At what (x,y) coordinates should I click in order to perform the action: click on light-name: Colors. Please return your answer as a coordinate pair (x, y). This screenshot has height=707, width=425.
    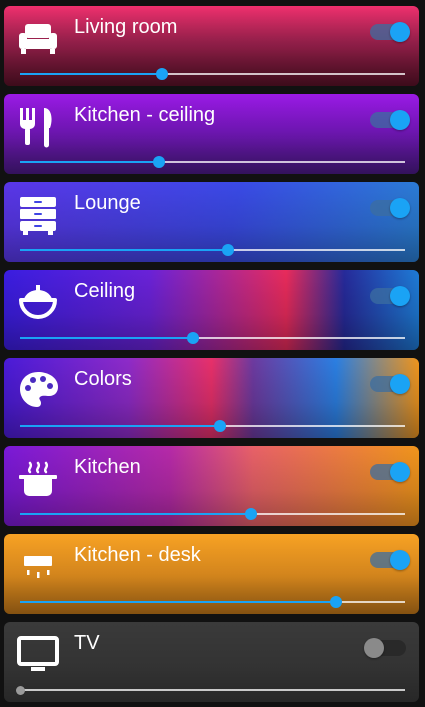
    Looking at the image, I should click on (103, 379).